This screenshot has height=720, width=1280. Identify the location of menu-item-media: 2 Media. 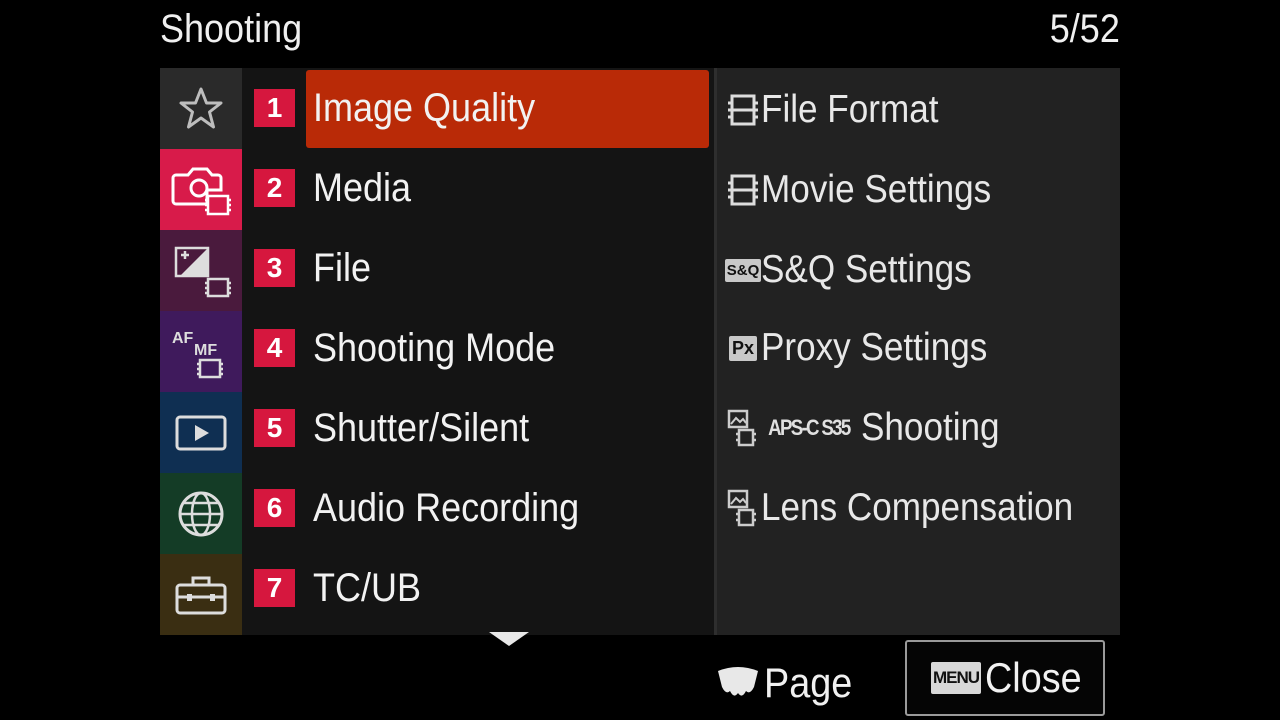
(479, 188).